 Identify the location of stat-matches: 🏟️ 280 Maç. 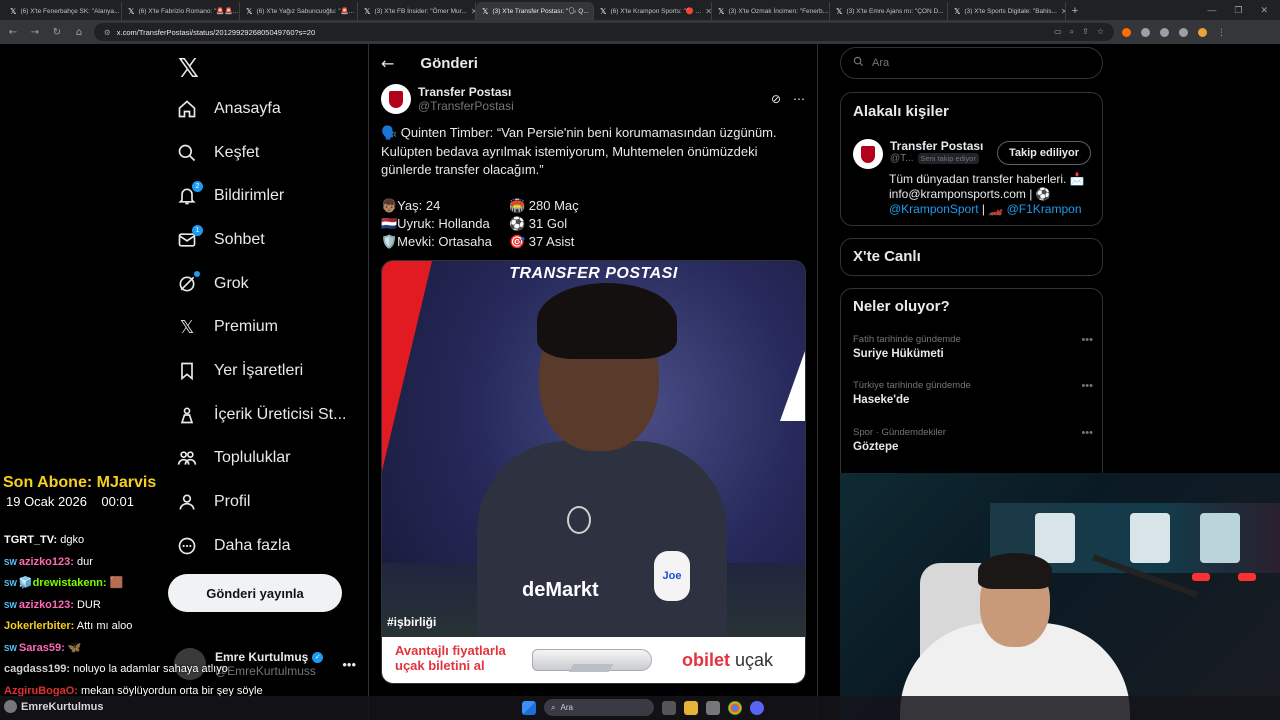
(544, 205).